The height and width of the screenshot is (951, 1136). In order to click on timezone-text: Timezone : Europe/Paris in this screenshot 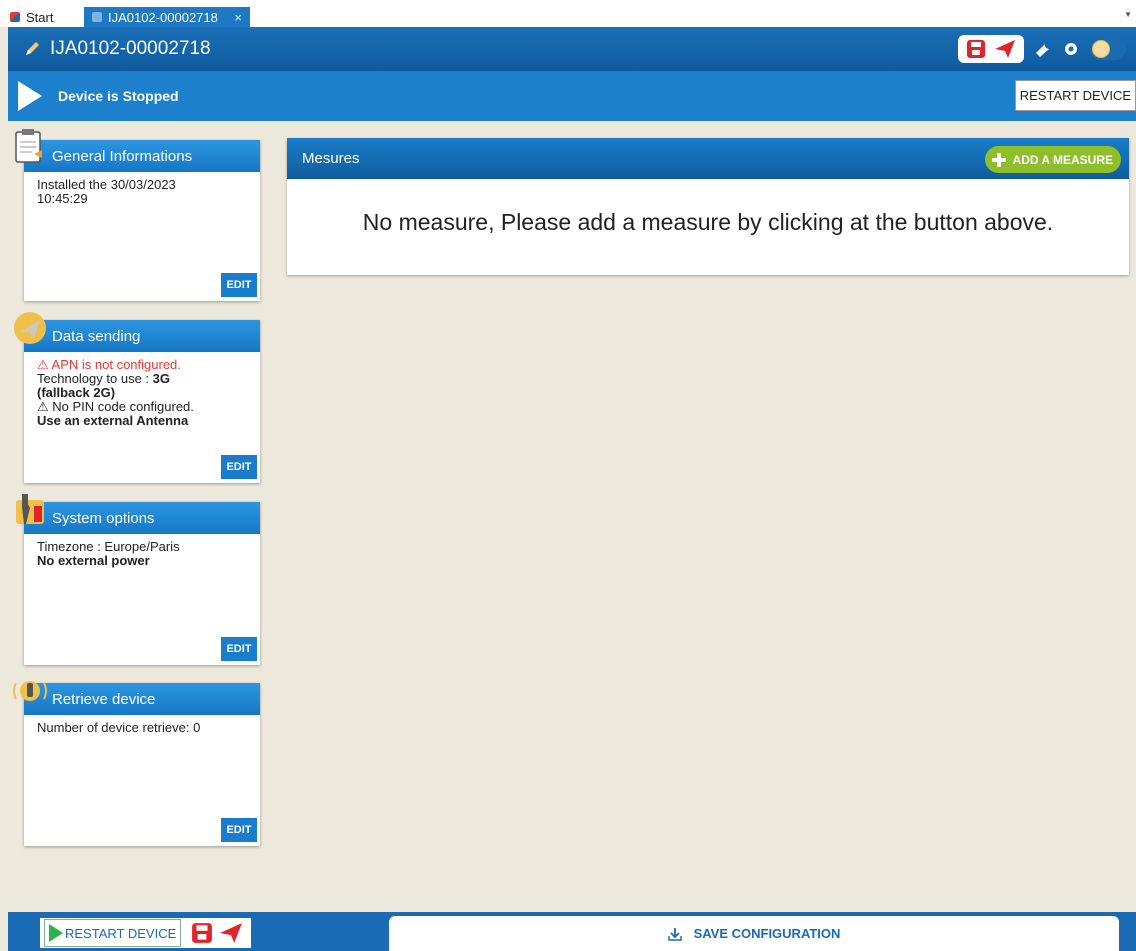, I will do `click(108, 546)`.